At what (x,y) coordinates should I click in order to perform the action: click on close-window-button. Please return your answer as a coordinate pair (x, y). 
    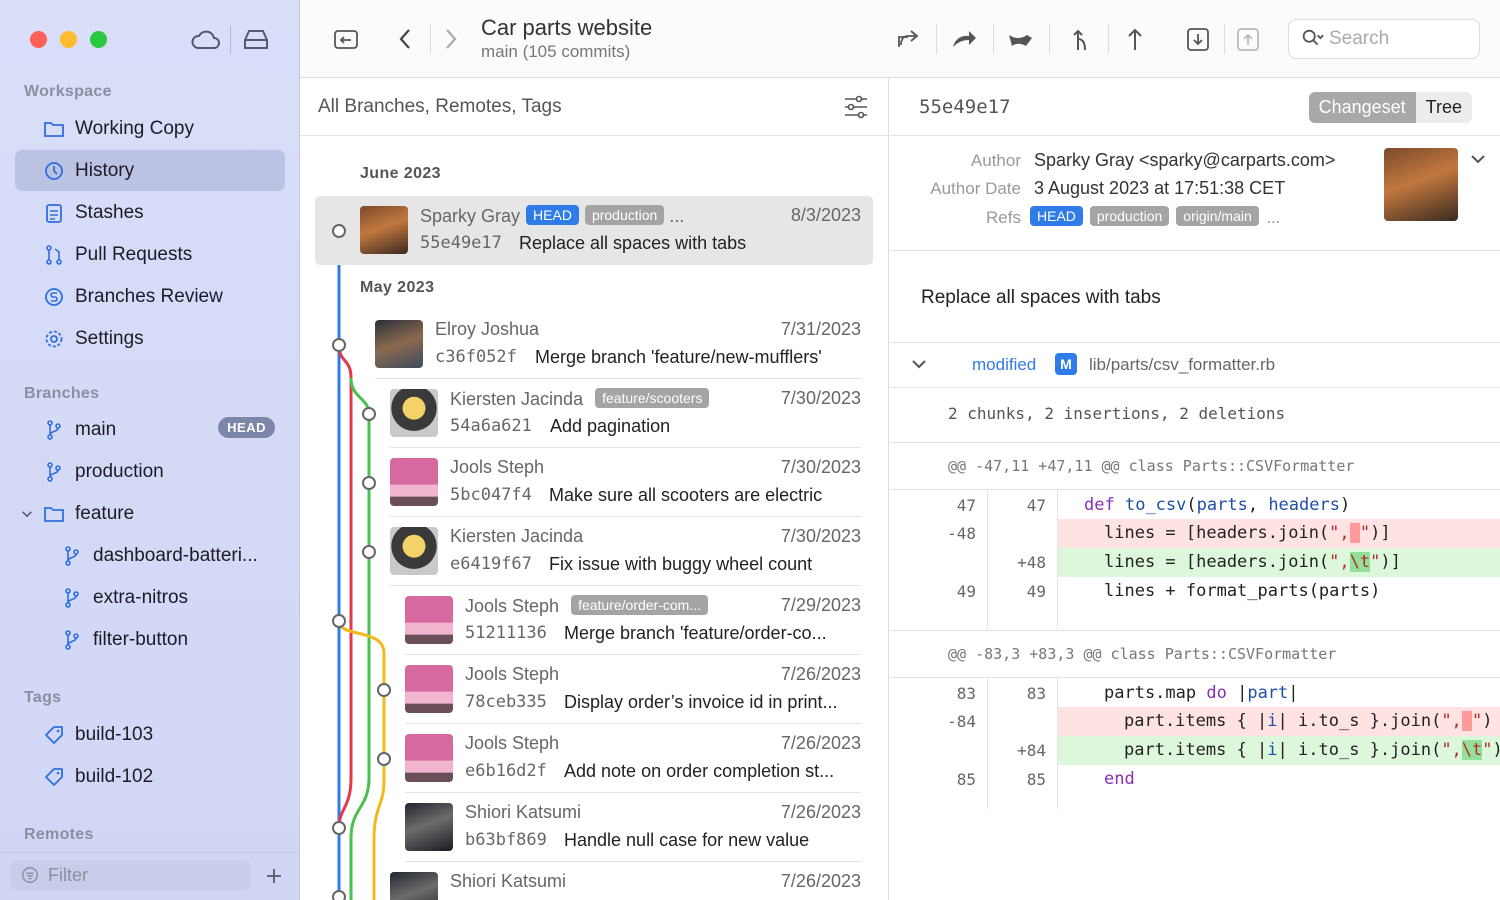
    Looking at the image, I should click on (38, 39).